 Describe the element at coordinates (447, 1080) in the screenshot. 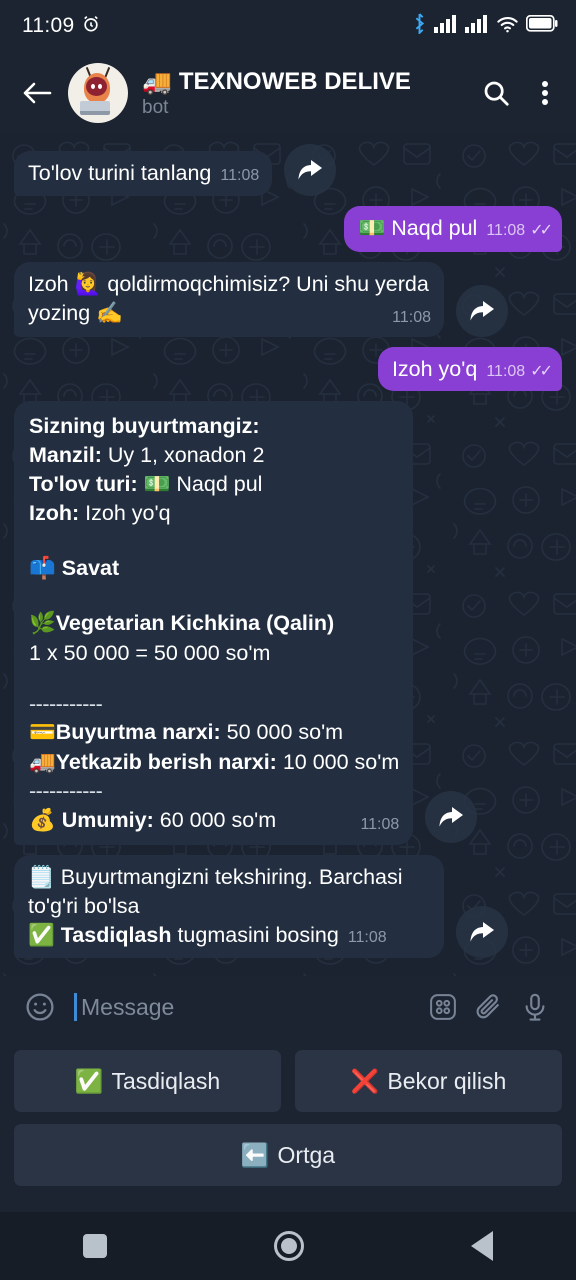

I see `cancel-button-label: Bekor qilish` at that location.